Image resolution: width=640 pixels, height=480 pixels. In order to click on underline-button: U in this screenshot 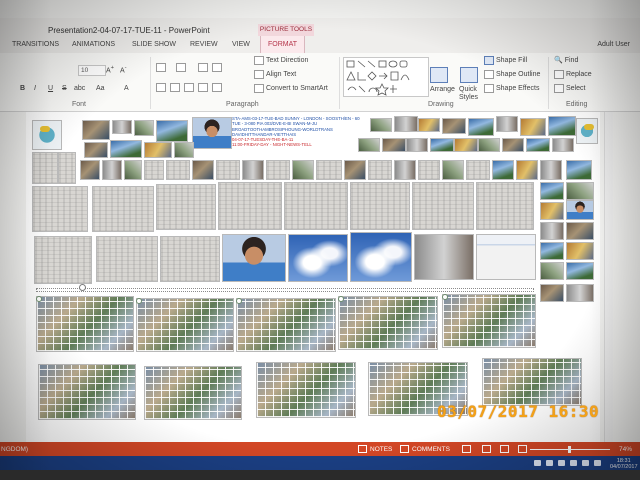, I will do `click(50, 88)`.